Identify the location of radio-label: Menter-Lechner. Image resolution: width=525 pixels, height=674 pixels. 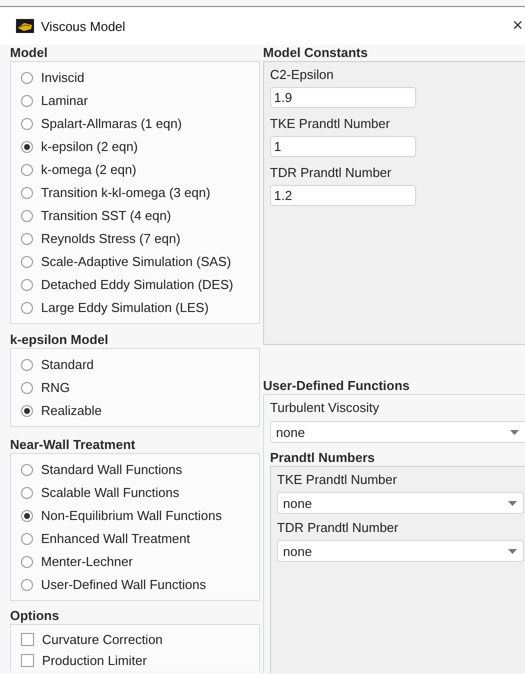
(87, 561).